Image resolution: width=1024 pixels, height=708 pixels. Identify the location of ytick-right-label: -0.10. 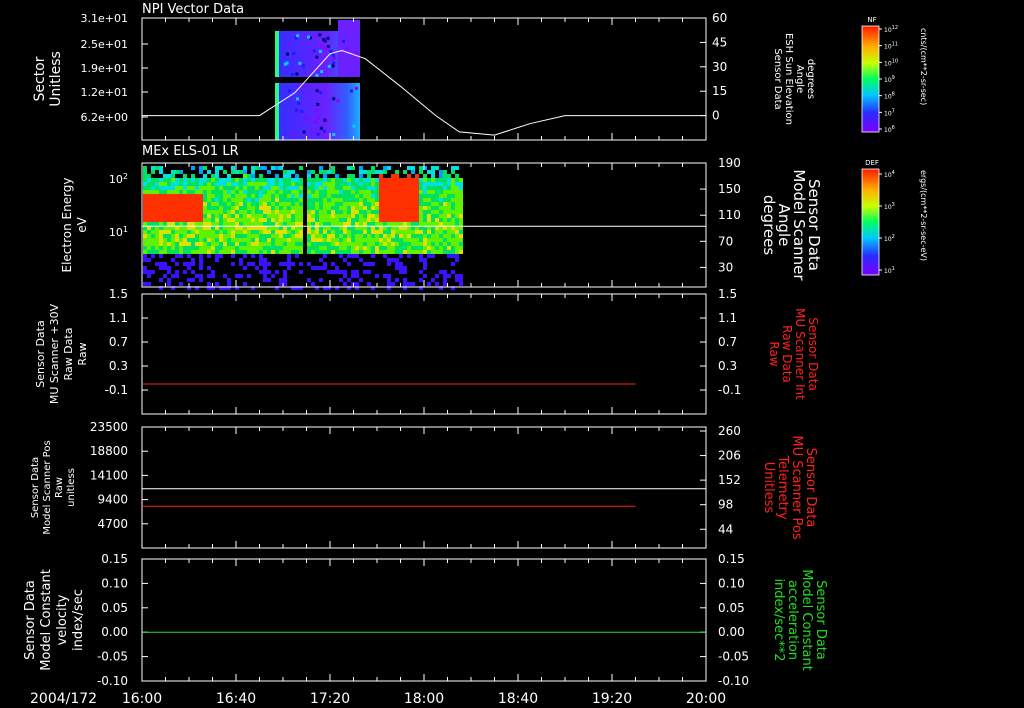
(733, 681).